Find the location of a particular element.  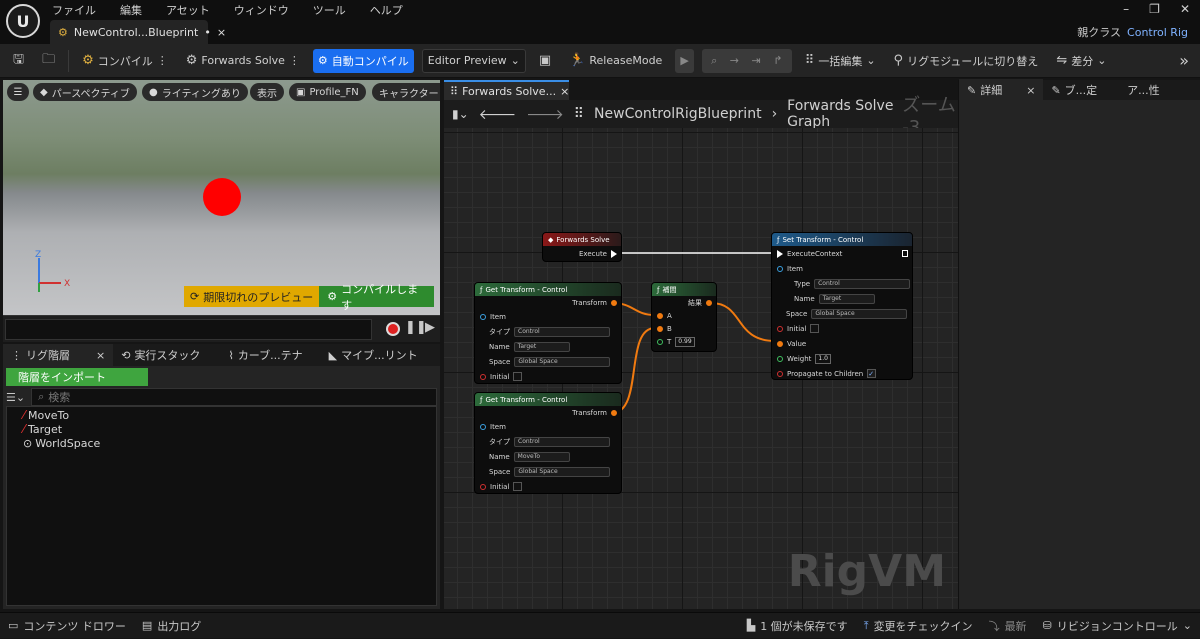

import-hierarchy-button: 階層をインポート is located at coordinates (77, 377).